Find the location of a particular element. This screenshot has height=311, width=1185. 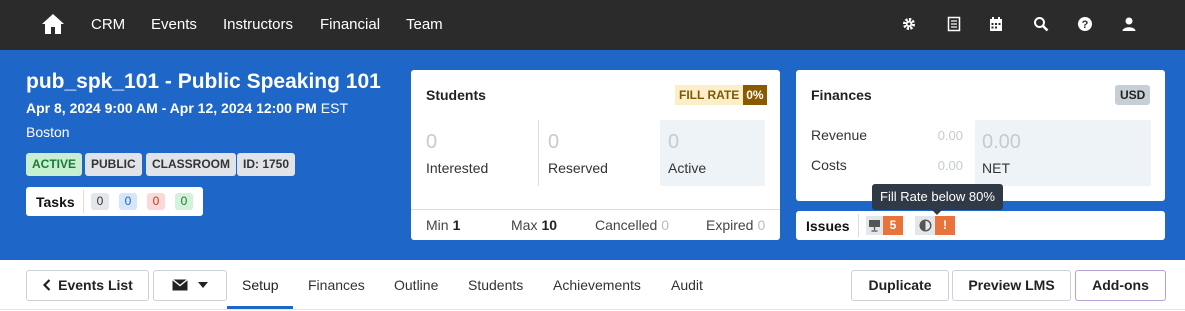

nav-link-financial: Financial is located at coordinates (350, 25).